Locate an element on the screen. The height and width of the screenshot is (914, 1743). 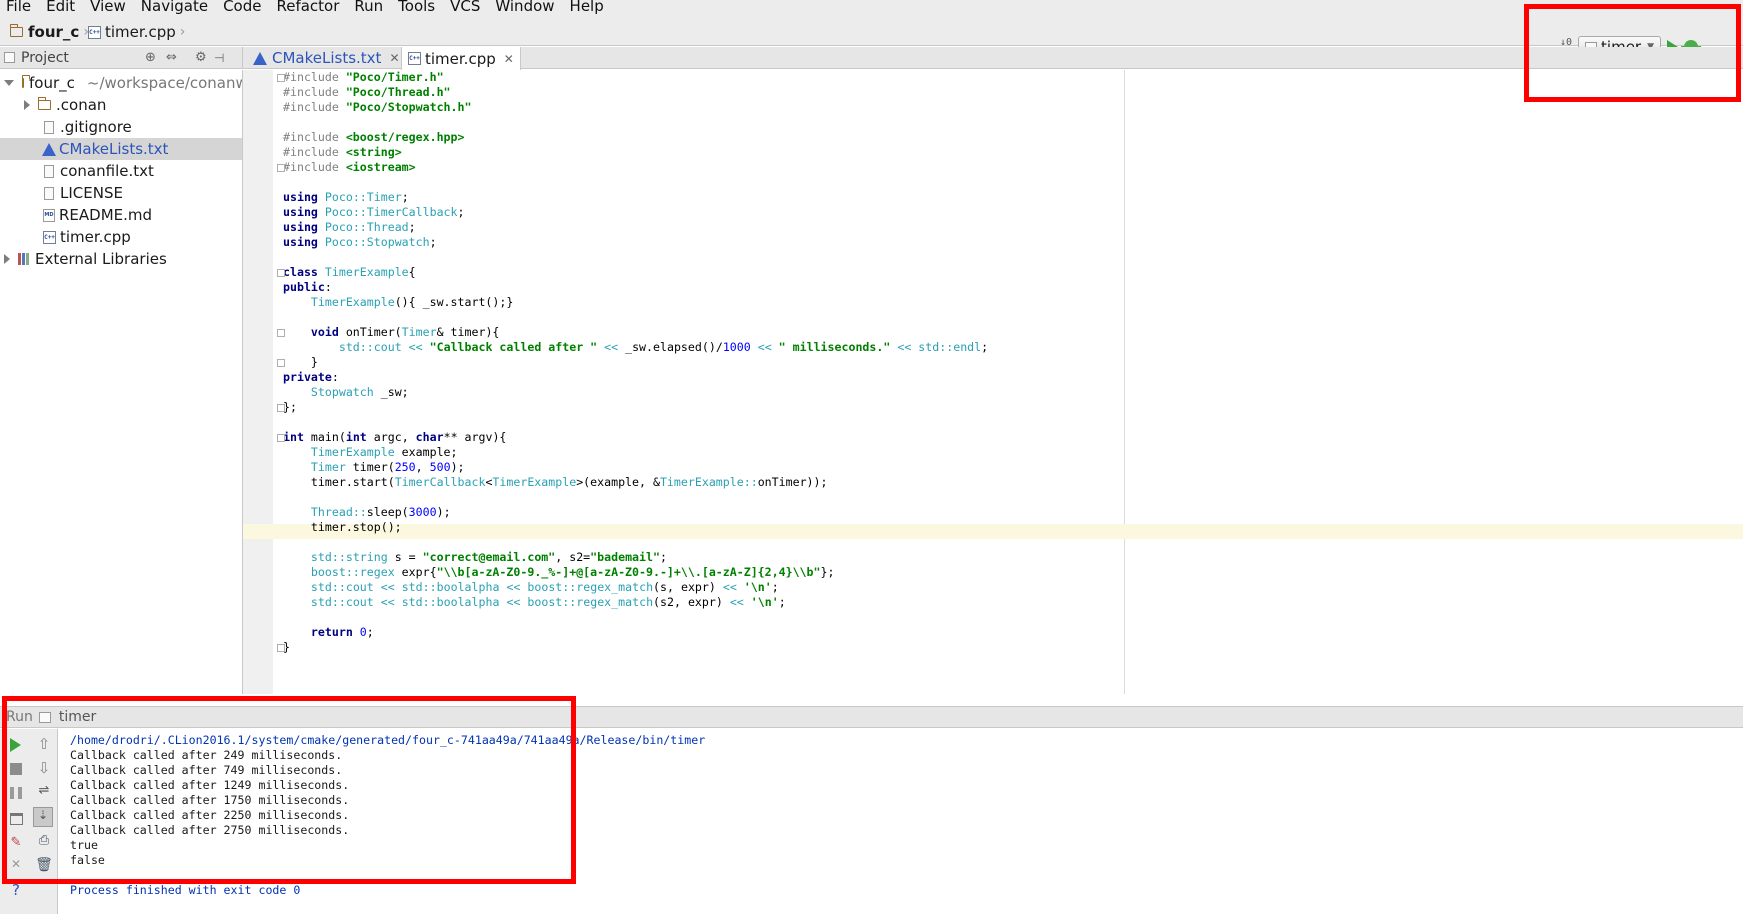
code-line: #include <boost/regex.hpp> is located at coordinates (374, 137).